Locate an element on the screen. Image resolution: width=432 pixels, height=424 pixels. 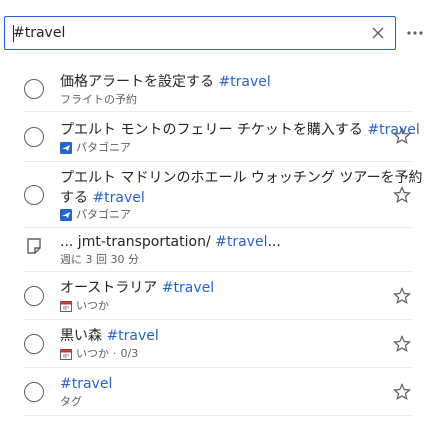
task-title: #travel is located at coordinates (86, 384).